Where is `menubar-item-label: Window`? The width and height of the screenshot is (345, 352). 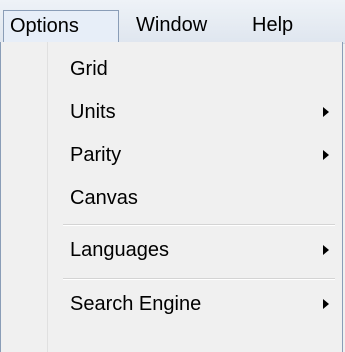 menubar-item-label: Window is located at coordinates (172, 25).